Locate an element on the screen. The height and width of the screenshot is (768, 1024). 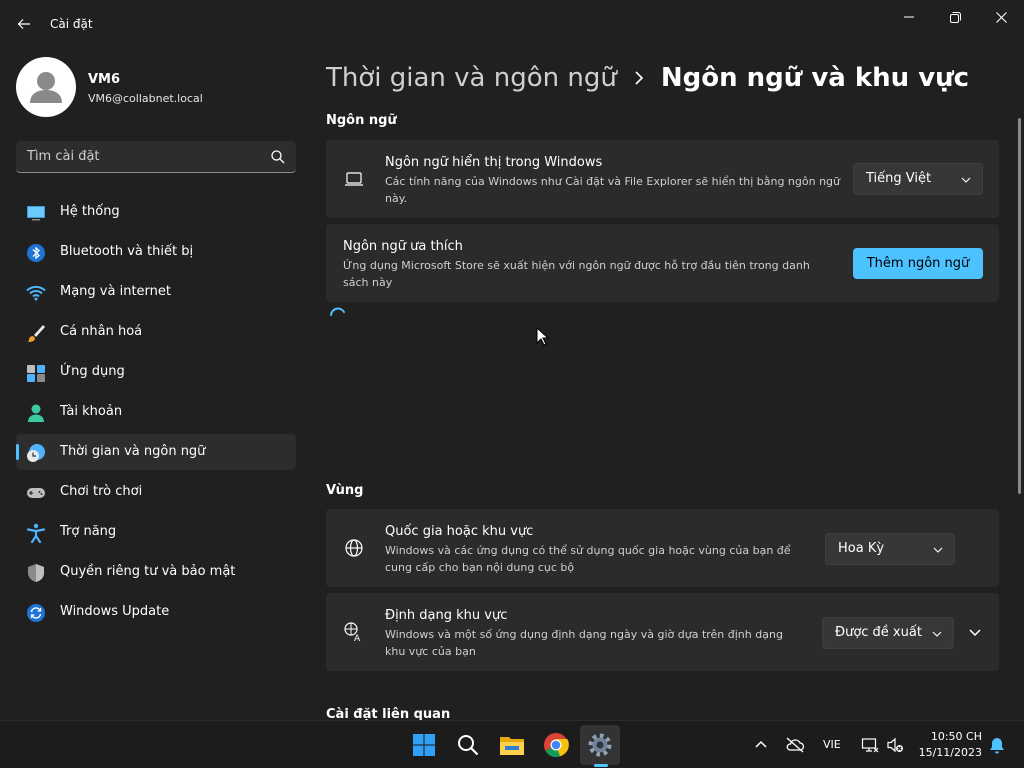
chevron-right-icon is located at coordinates (639, 78).